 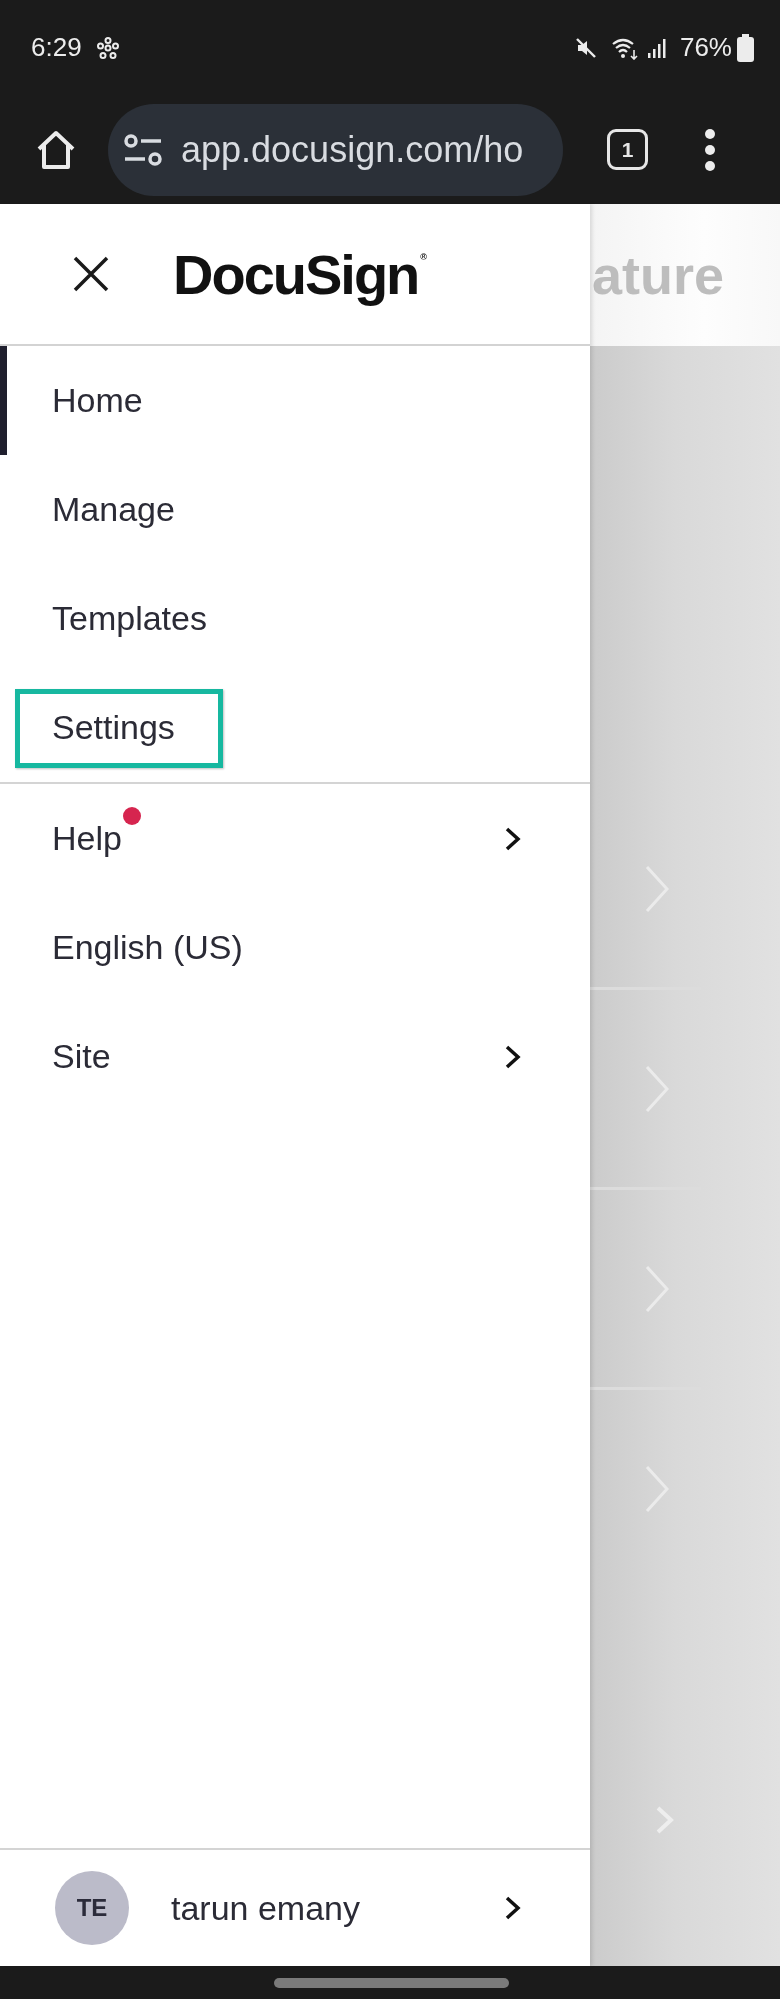 What do you see at coordinates (300, 274) in the screenshot?
I see `logo-text: DocuSign$^{®}$` at bounding box center [300, 274].